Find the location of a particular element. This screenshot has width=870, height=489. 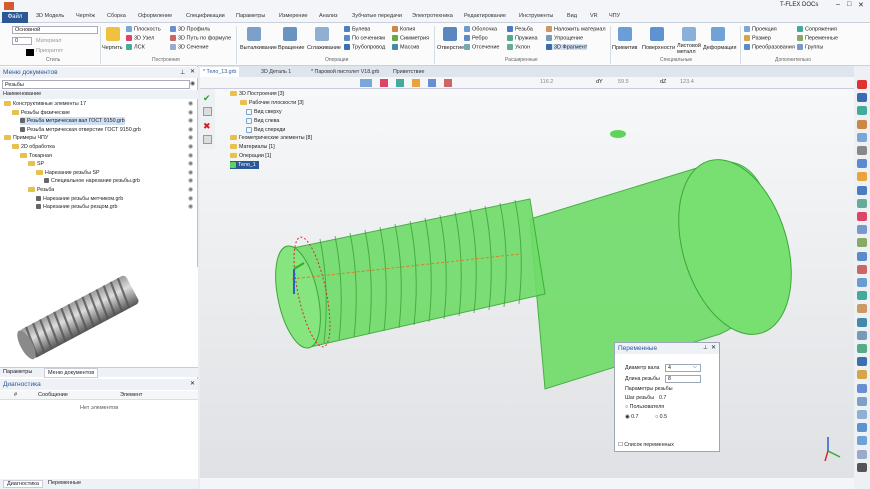

color-swatch is located at coordinates (30, 52).